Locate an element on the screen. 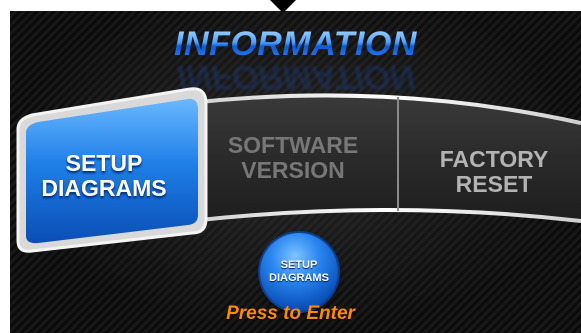 The height and width of the screenshot is (333, 581). menu-item-factory-reset: FACTORY RESET is located at coordinates (494, 172).